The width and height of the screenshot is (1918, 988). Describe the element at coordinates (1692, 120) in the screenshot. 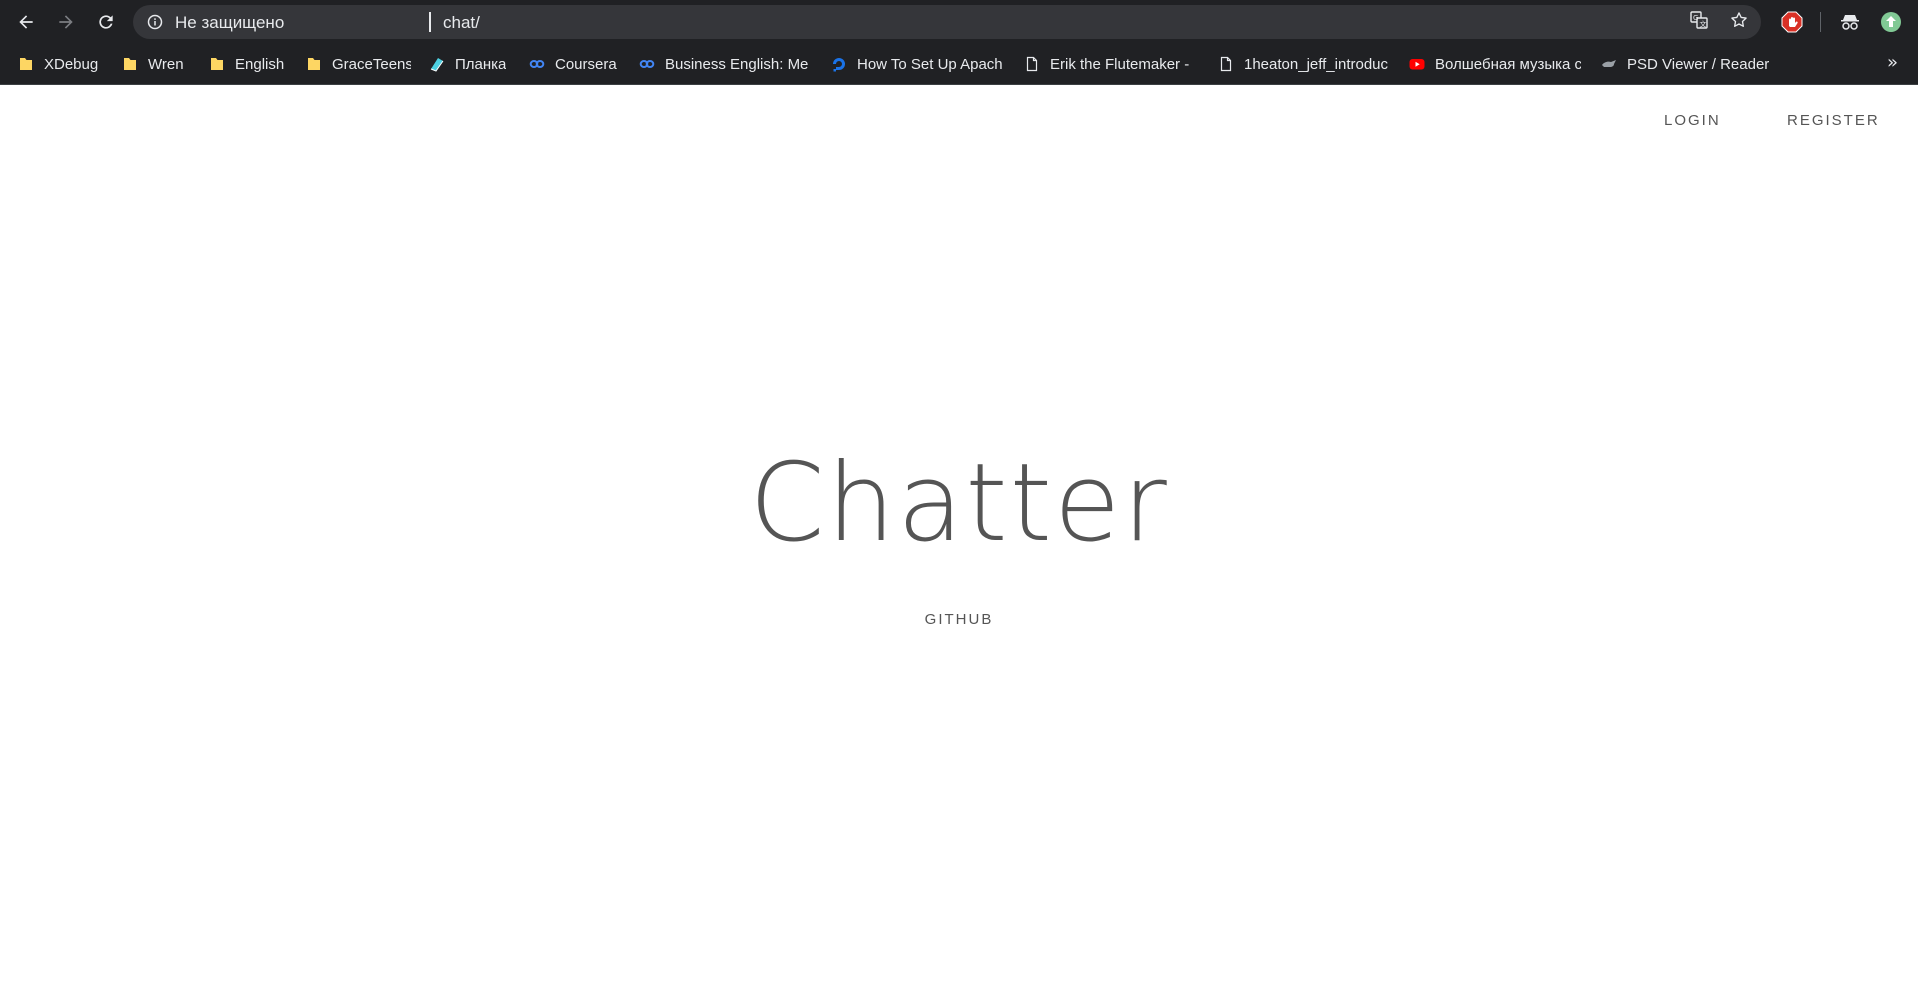

I see `login-link: LOGIN` at that location.